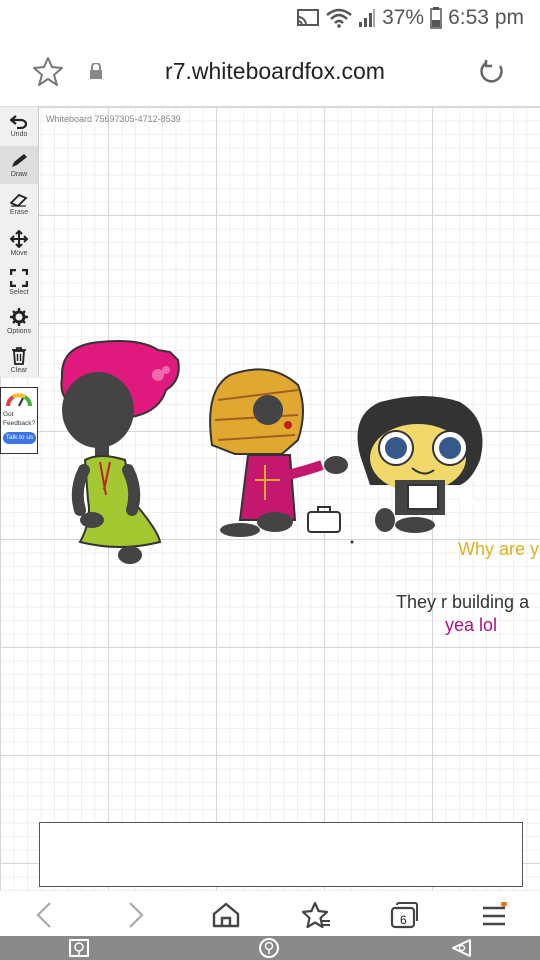 The width and height of the screenshot is (540, 960). What do you see at coordinates (19, 160) in the screenshot?
I see `pencil-icon` at bounding box center [19, 160].